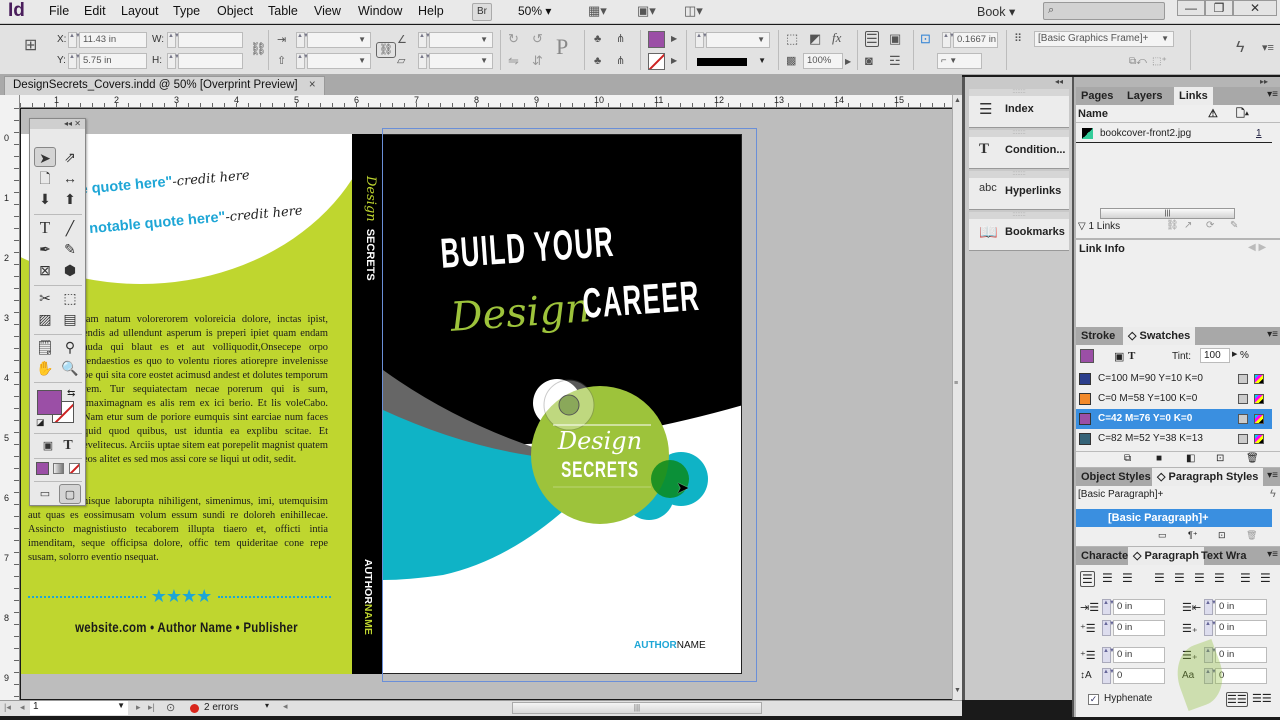 This screenshot has width=1280, height=720. Describe the element at coordinates (45, 228) in the screenshot. I see `type-tool-icon: T` at that location.